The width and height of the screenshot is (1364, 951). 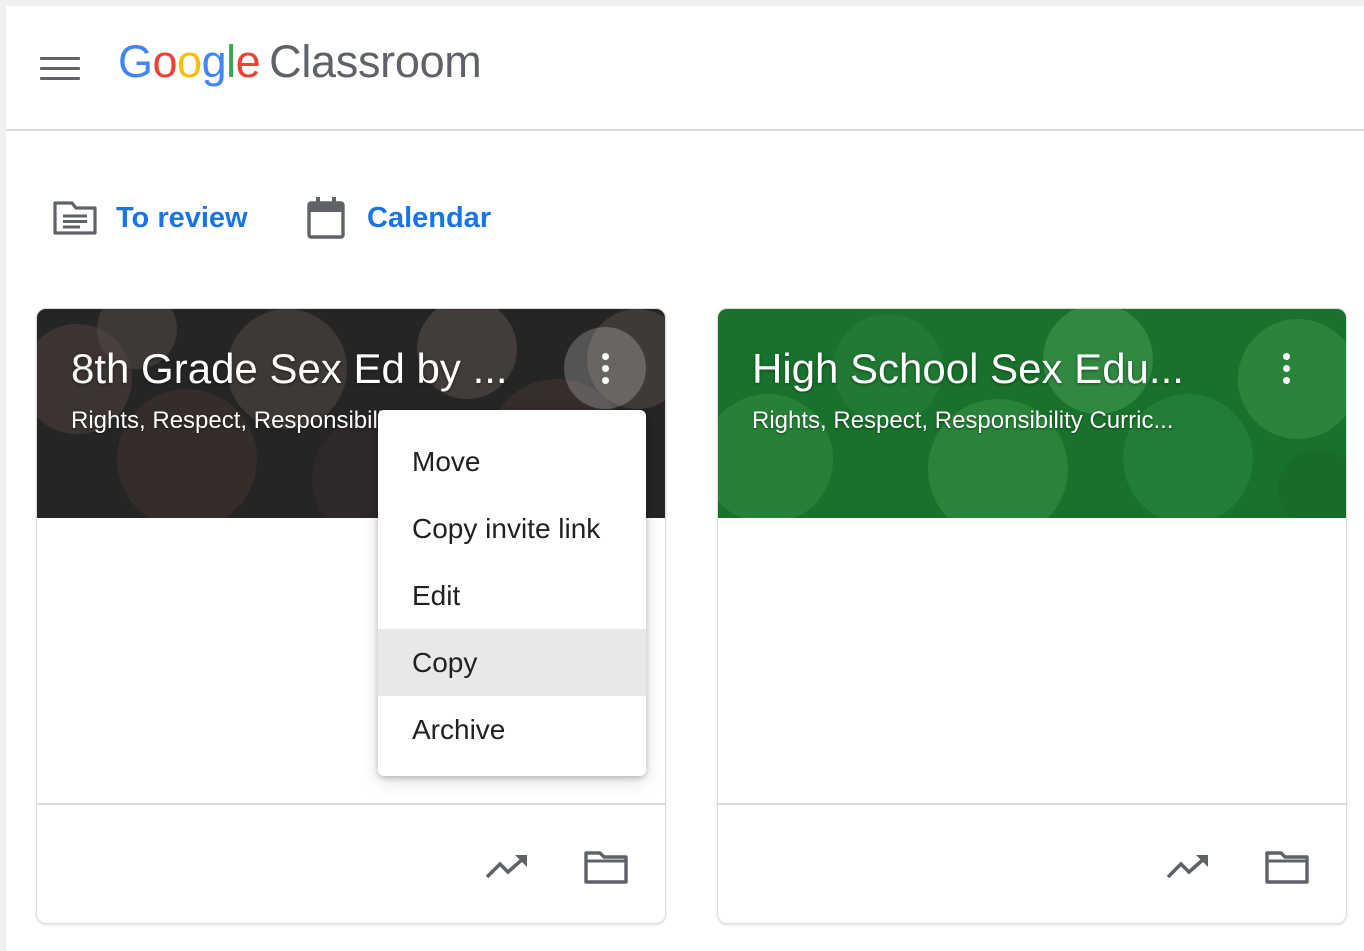 I want to click on product-name: Classroom, so click(x=375, y=61).